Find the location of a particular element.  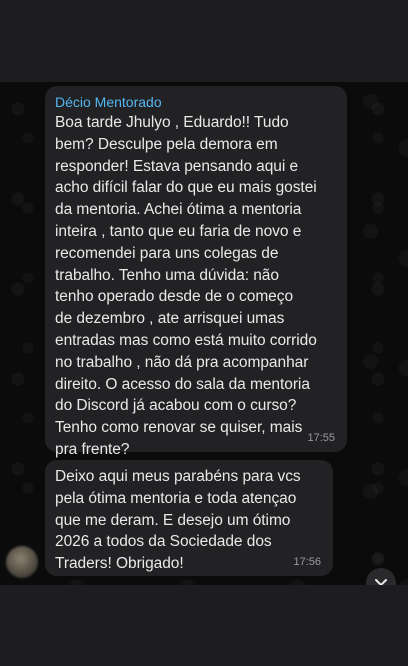

message-time: 17:55 is located at coordinates (321, 438).